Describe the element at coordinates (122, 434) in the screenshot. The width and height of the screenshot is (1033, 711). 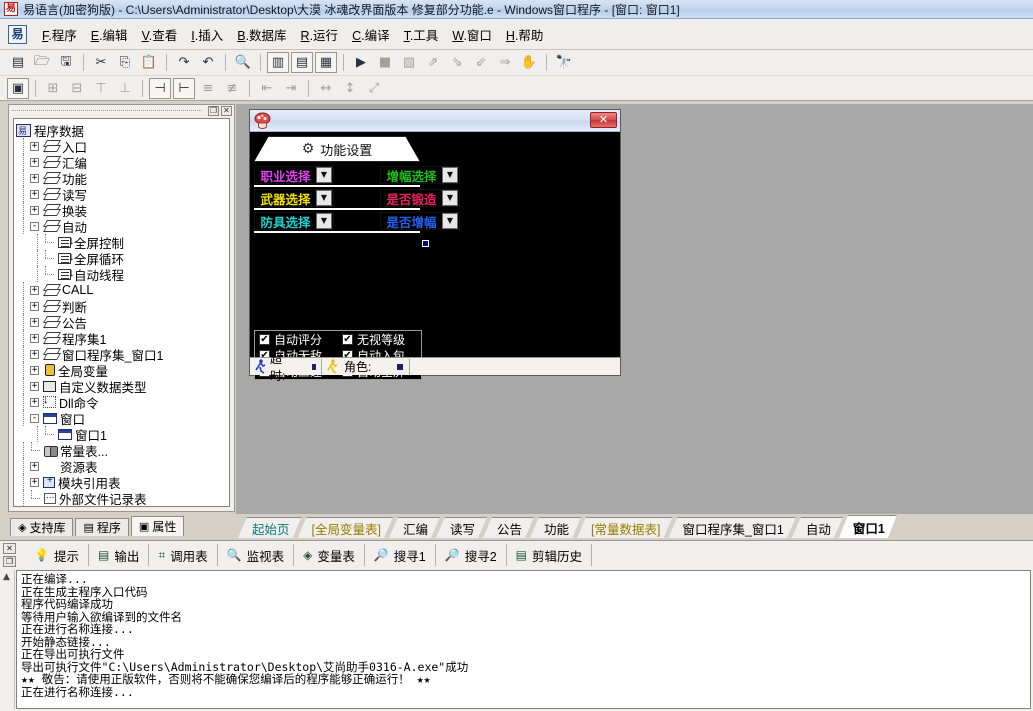
I see `tree-node: 窗口1` at that location.